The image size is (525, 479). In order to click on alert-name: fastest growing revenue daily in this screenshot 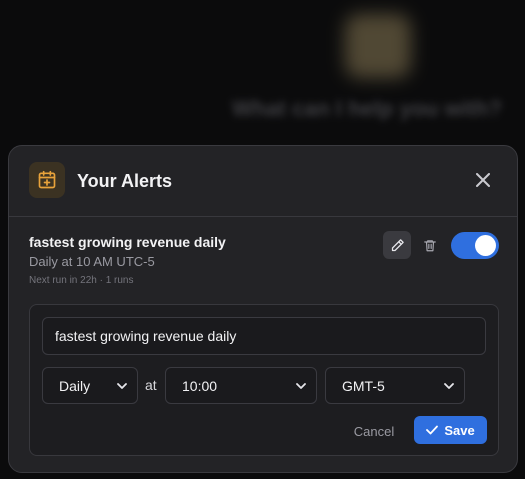, I will do `click(127, 242)`.